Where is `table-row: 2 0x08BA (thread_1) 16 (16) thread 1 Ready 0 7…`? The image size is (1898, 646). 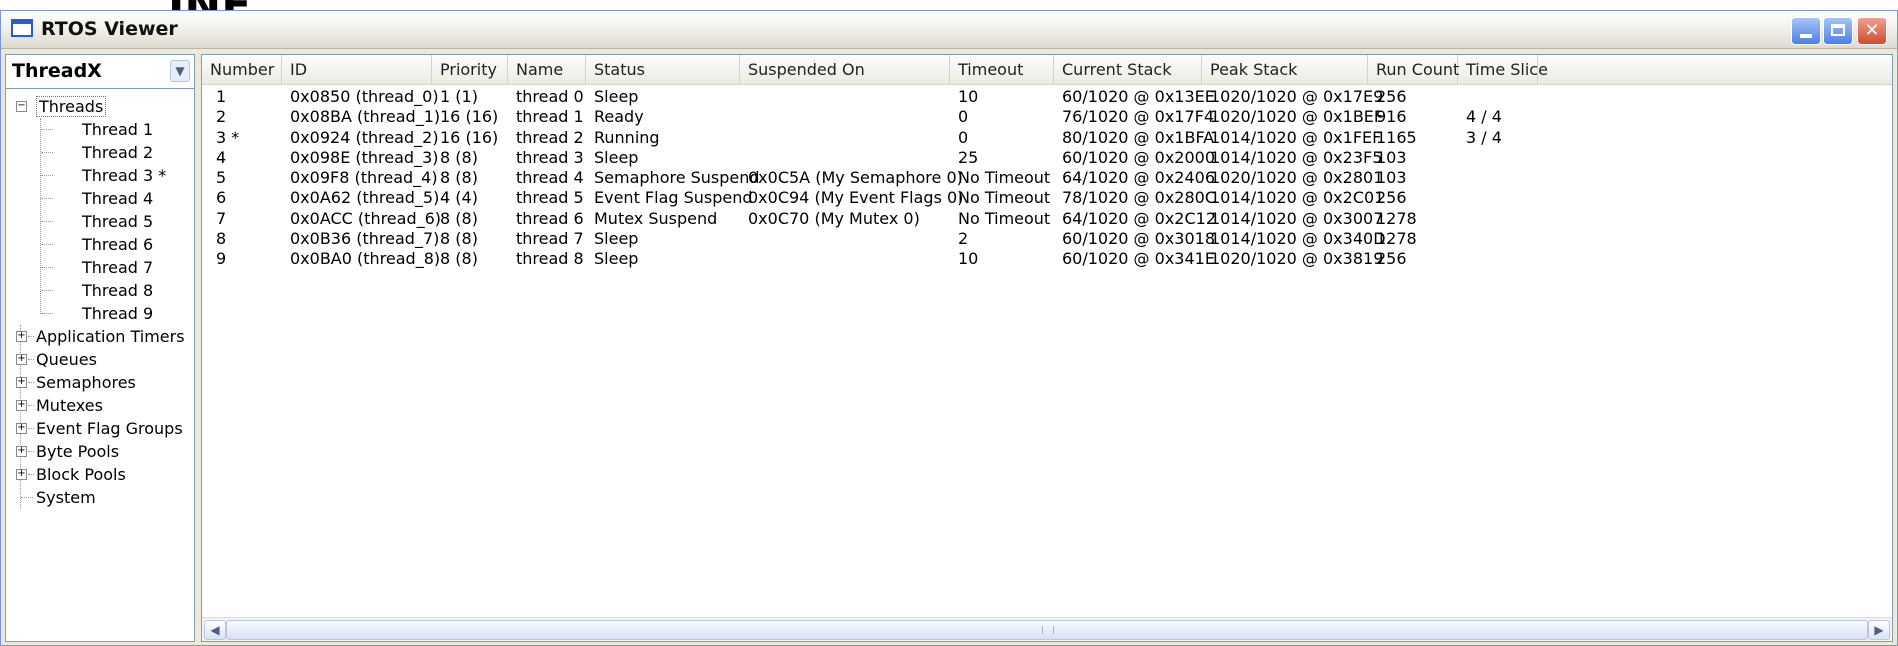 table-row: 2 0x08BA (thread_1) 16 (16) thread 1 Ready 0 7… is located at coordinates (1047, 117).